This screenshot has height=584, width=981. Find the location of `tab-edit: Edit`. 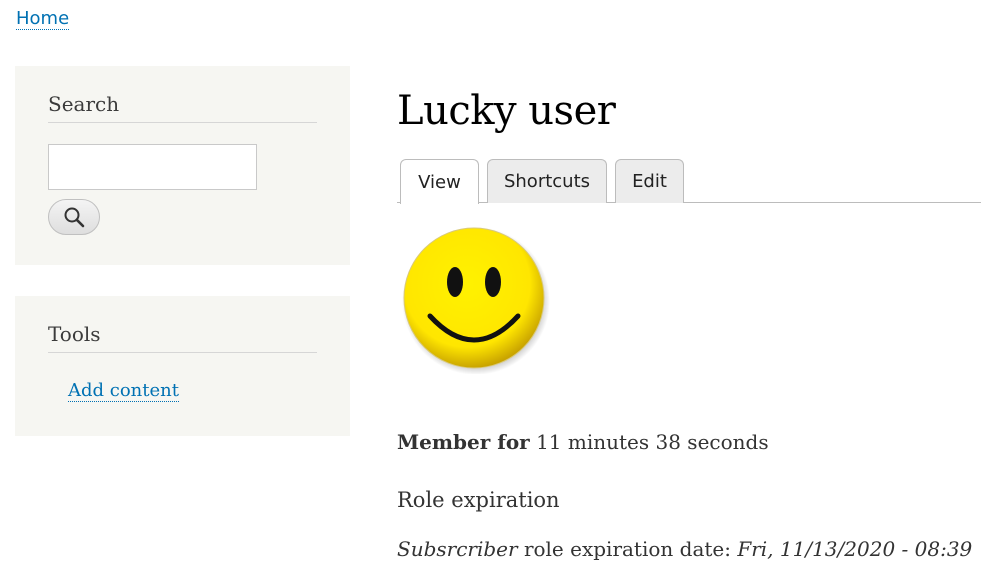

tab-edit: Edit is located at coordinates (649, 181).